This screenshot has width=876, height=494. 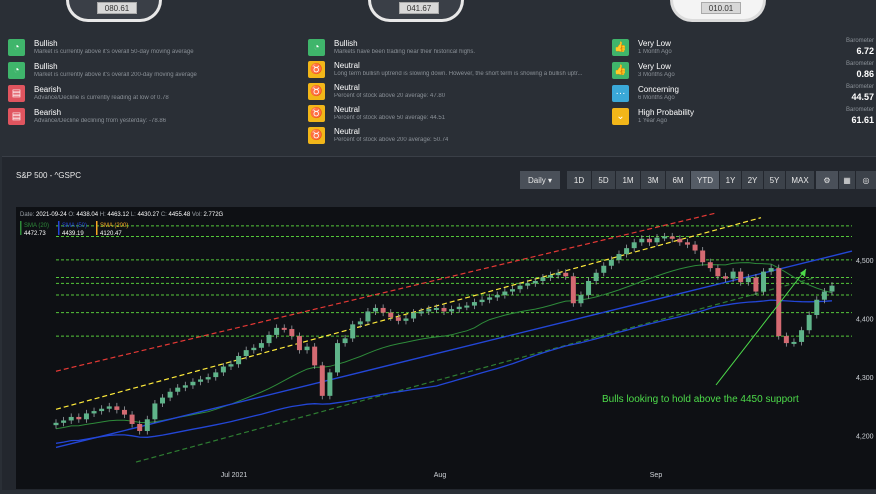 I want to click on settings-icon: ⚙, so click(x=827, y=180).